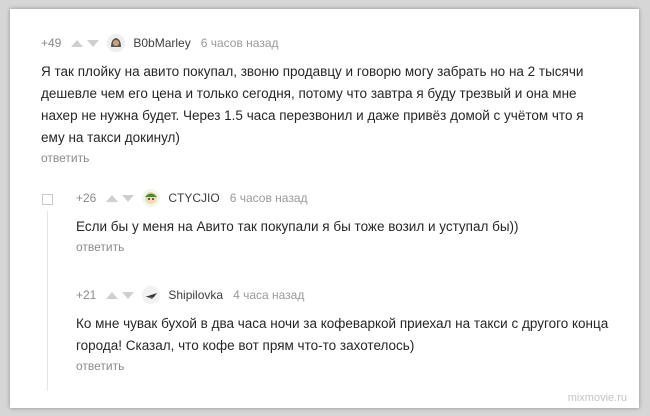 The height and width of the screenshot is (416, 650). I want to click on bob-marley-avatar-icon, so click(116, 43).